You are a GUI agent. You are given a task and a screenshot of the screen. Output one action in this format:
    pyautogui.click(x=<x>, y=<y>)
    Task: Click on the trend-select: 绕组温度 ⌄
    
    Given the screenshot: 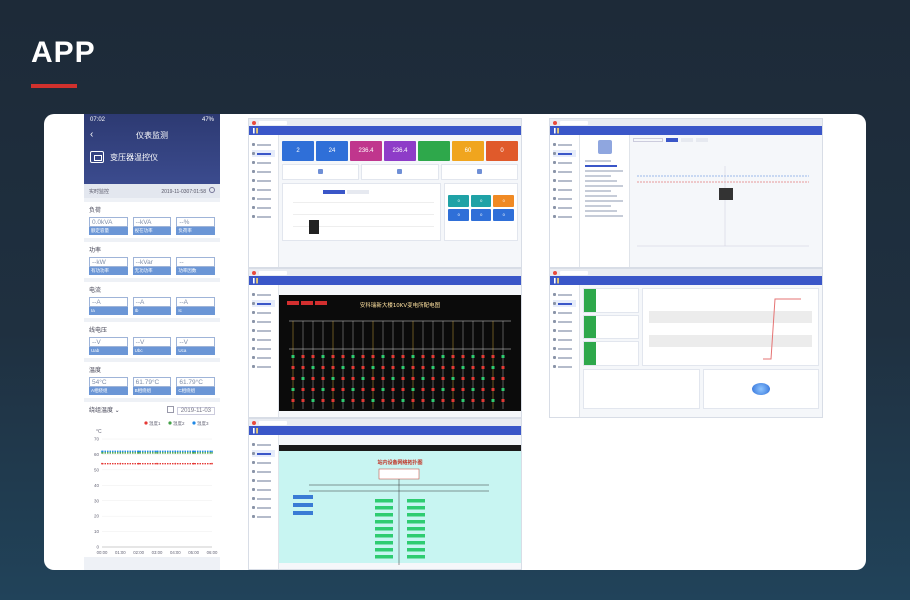 What is the action you would take?
    pyautogui.click(x=104, y=409)
    